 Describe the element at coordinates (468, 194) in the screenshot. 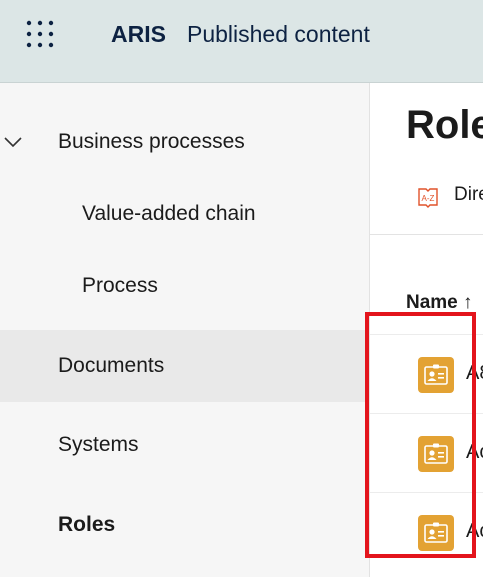

I see `directory-label: Dire` at that location.